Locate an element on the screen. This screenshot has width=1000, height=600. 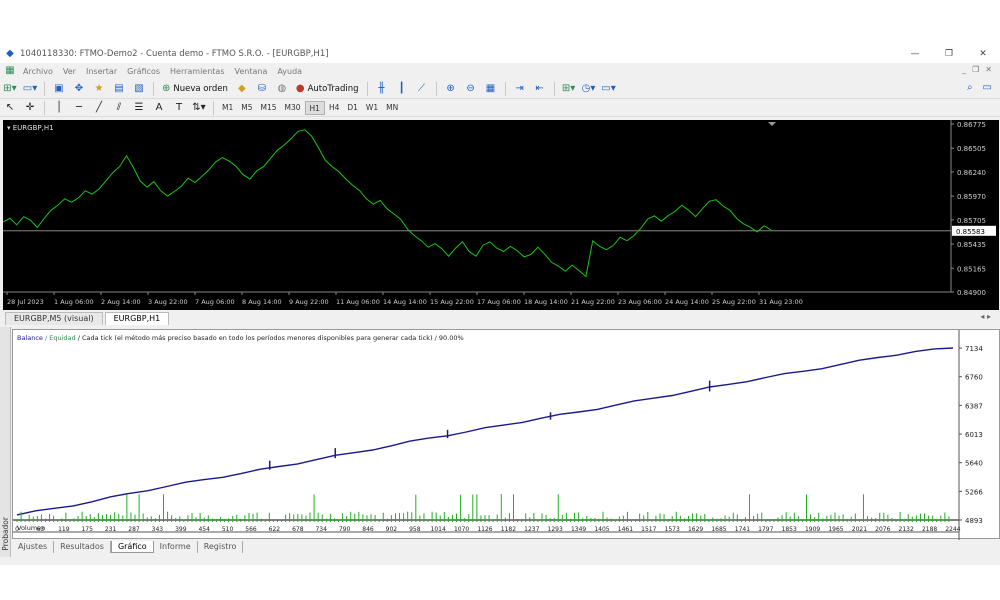
tester-x-label: 566 is located at coordinates (251, 529).